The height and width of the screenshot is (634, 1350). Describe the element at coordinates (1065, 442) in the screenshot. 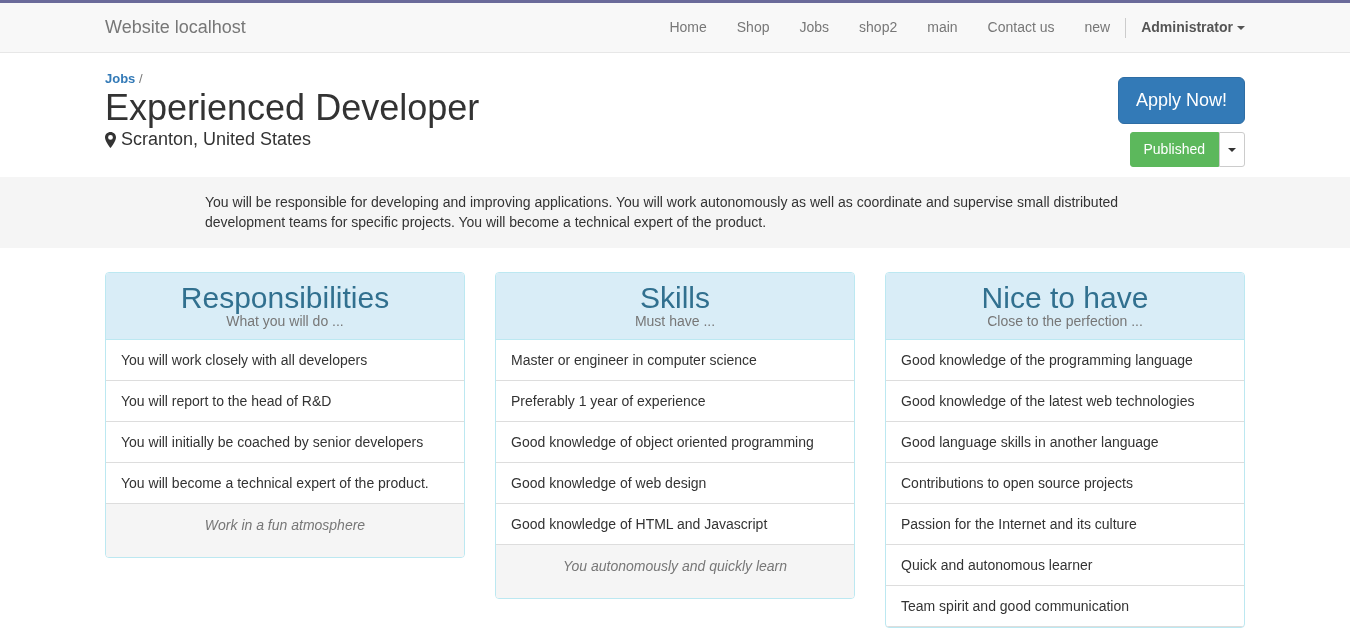

I see `list-item: Good language skills in another language` at that location.